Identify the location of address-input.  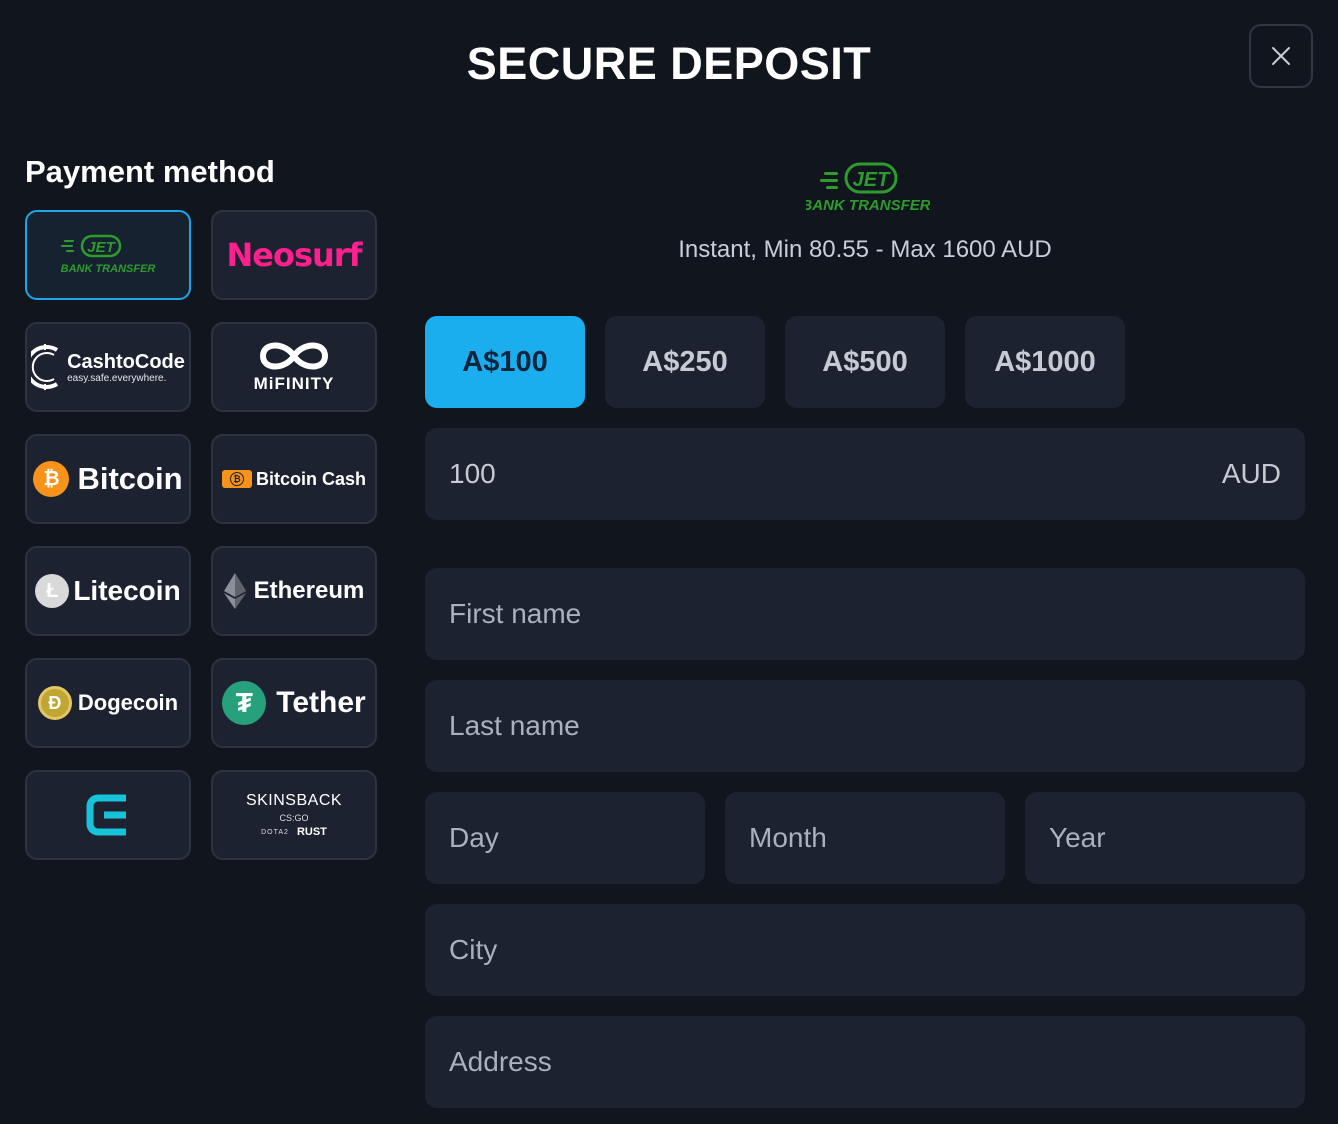
(865, 1062).